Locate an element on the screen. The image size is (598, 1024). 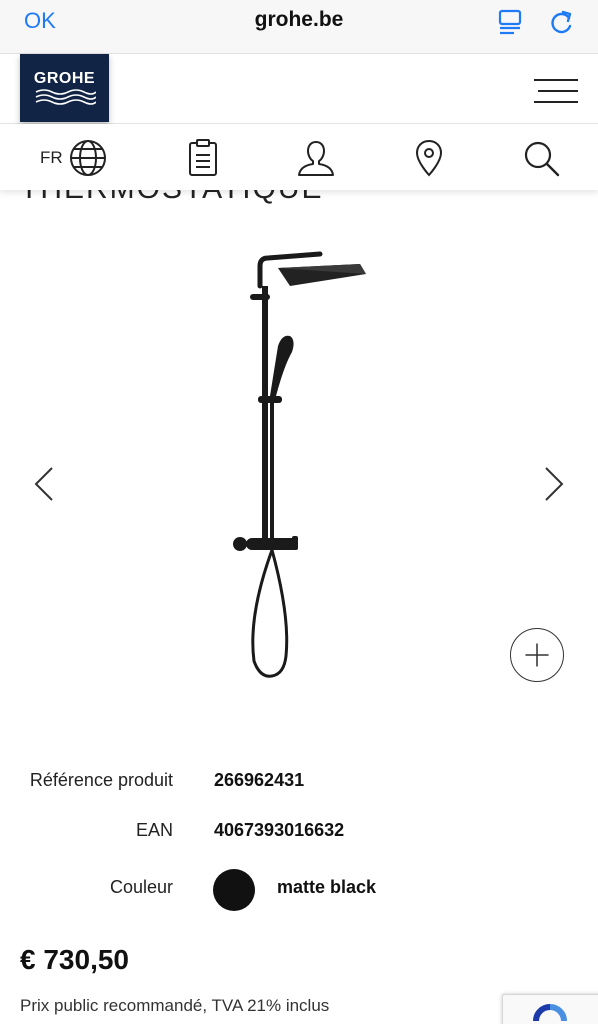
ean-label: EAN is located at coordinates (154, 830).